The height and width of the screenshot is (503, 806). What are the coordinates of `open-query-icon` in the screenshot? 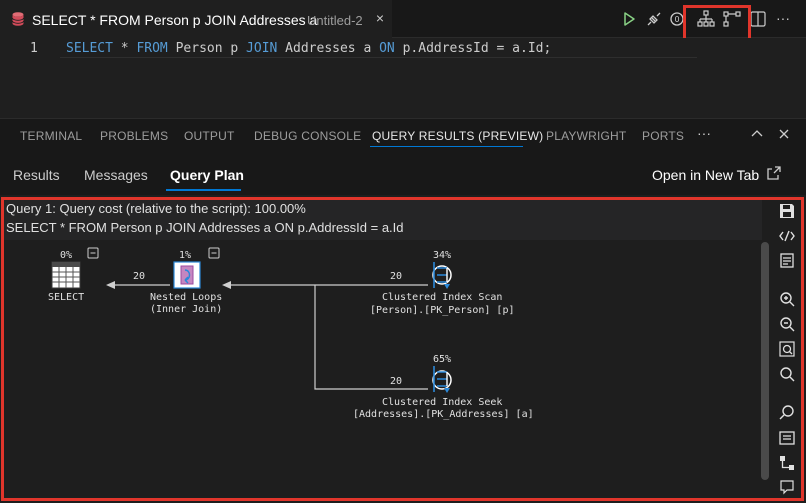 It's located at (787, 260).